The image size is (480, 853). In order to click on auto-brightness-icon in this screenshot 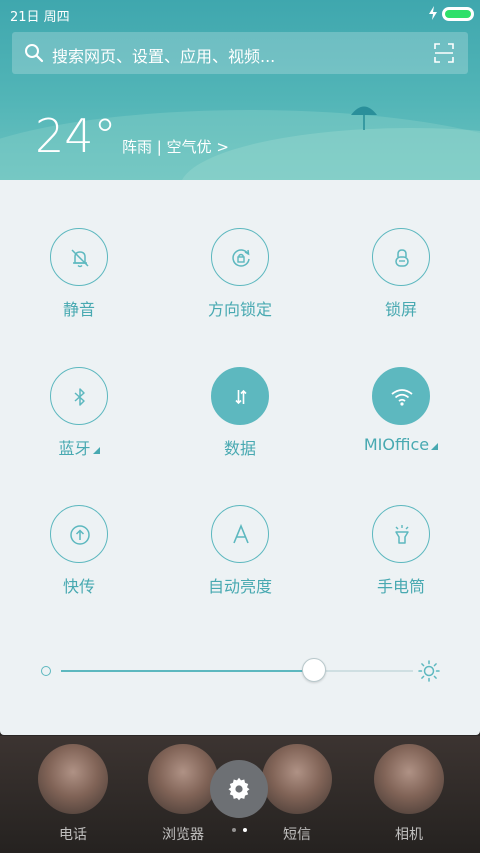, I will do `click(241, 533)`.